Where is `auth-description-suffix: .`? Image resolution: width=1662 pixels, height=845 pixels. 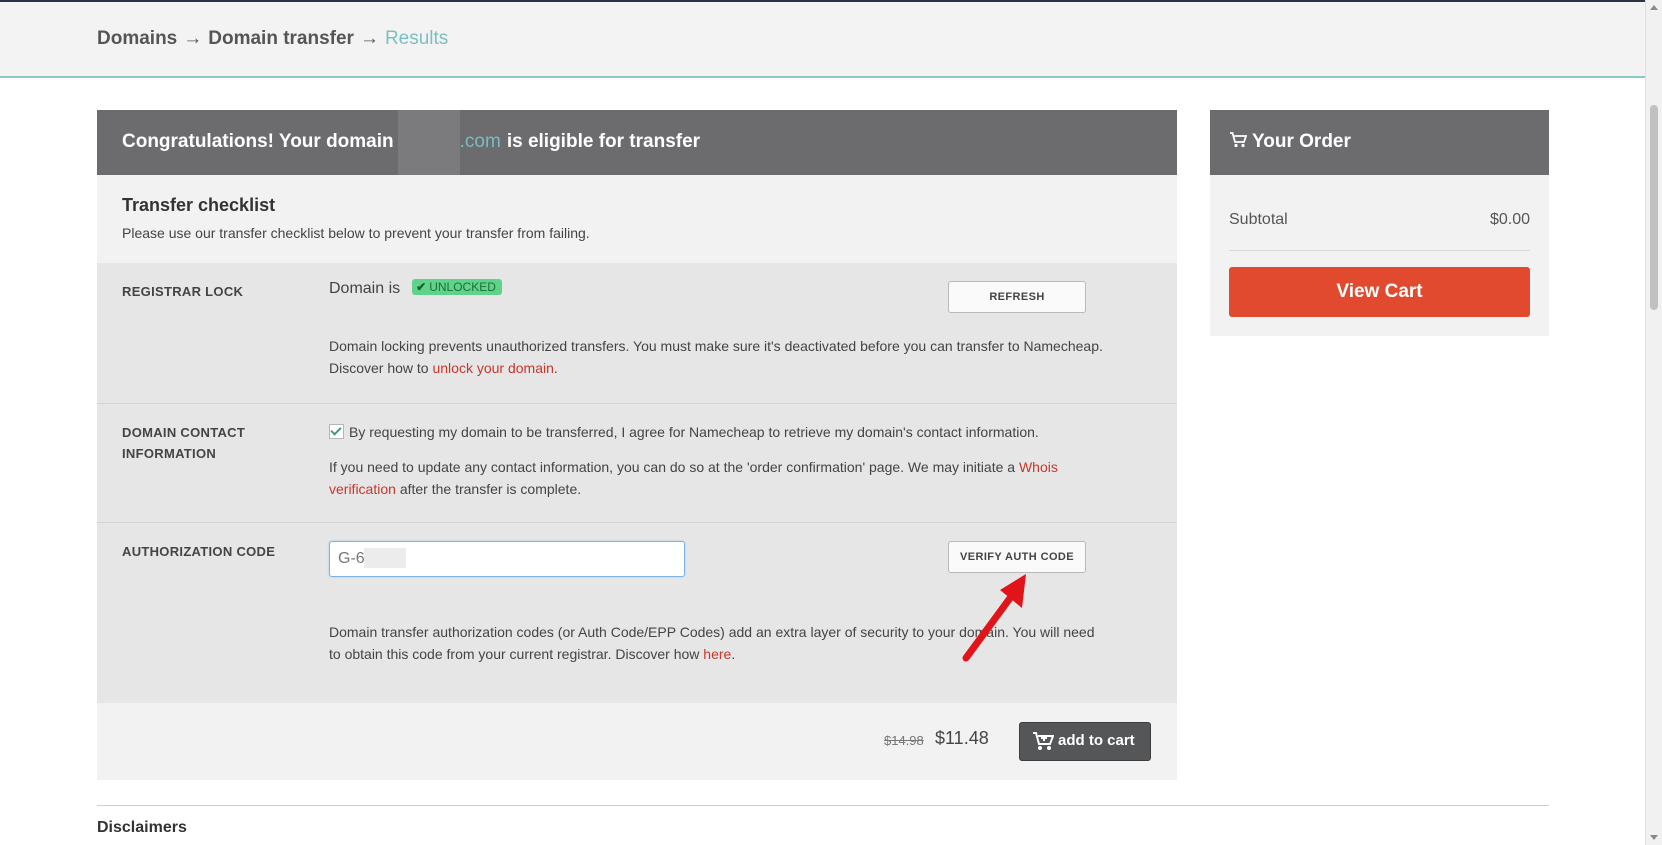
auth-description-suffix: . is located at coordinates (733, 654).